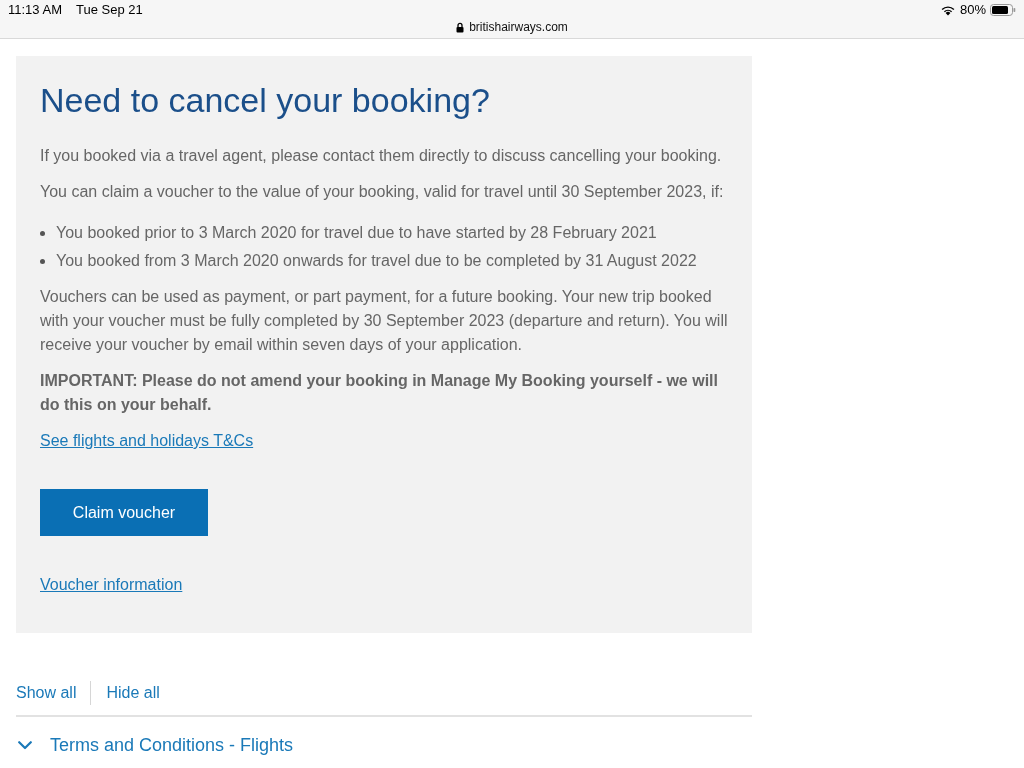 This screenshot has width=1024, height=768. I want to click on battery-percentage: 80%, so click(972, 10).